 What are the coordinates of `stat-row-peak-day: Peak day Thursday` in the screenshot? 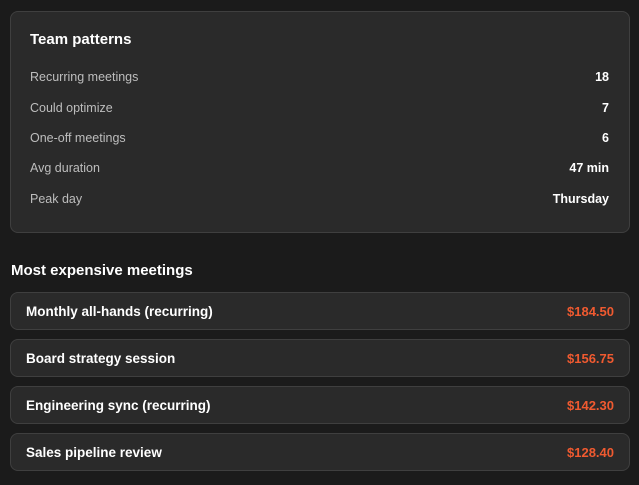 It's located at (319, 199).